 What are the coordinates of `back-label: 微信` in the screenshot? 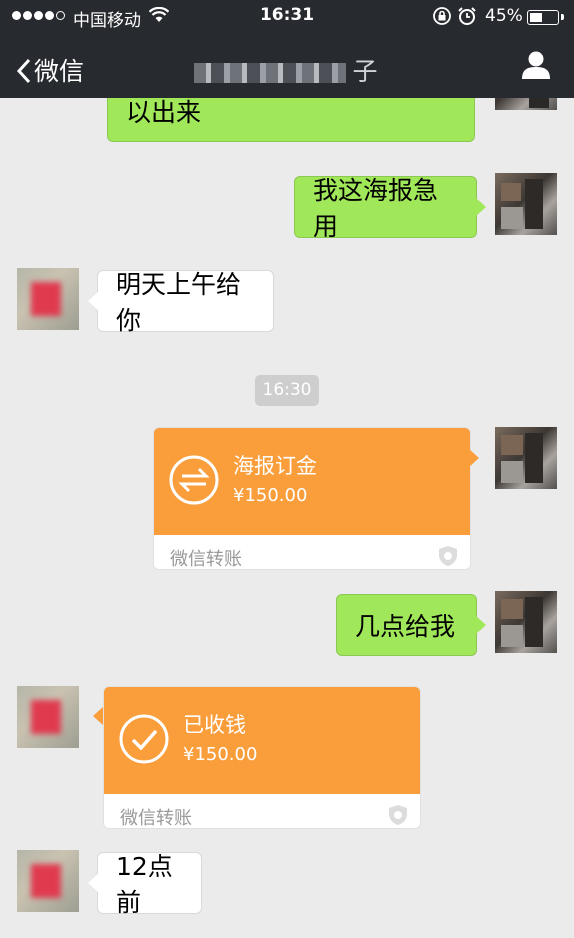 It's located at (59, 71).